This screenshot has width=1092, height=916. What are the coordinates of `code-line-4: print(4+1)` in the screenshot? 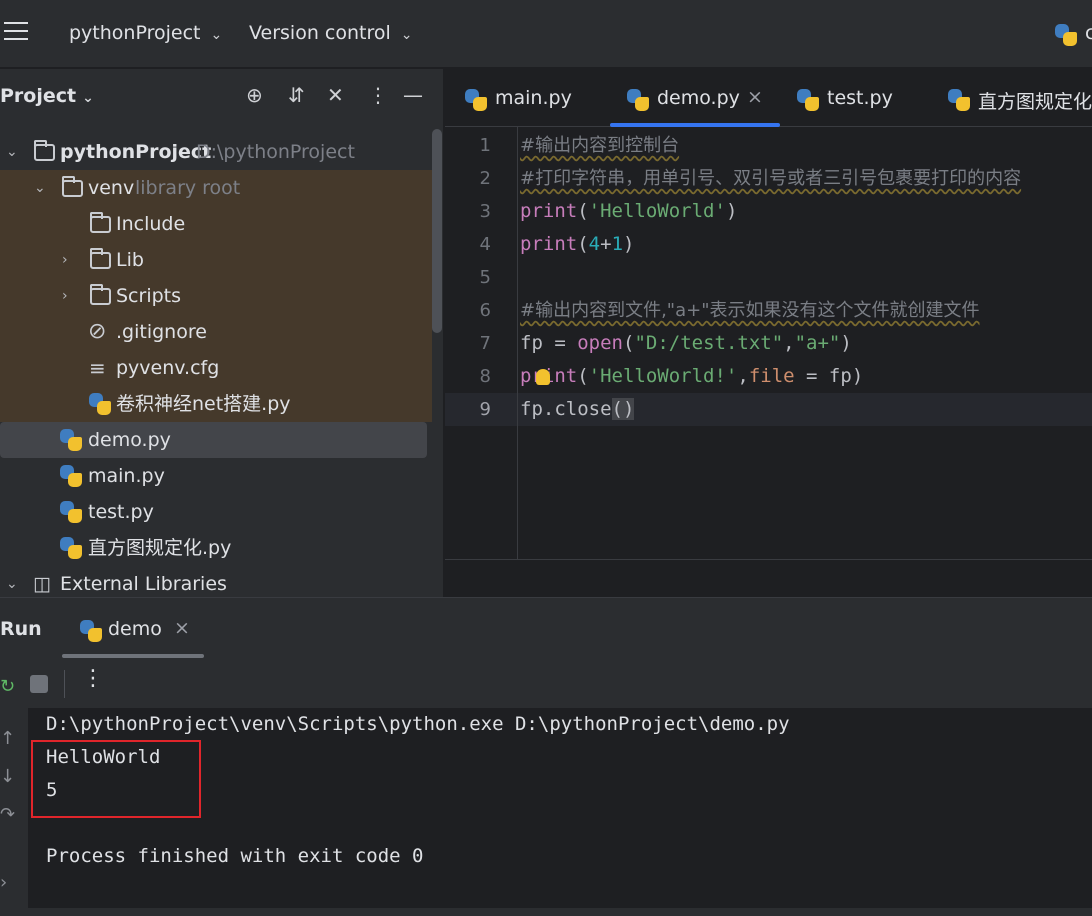 It's located at (577, 244).